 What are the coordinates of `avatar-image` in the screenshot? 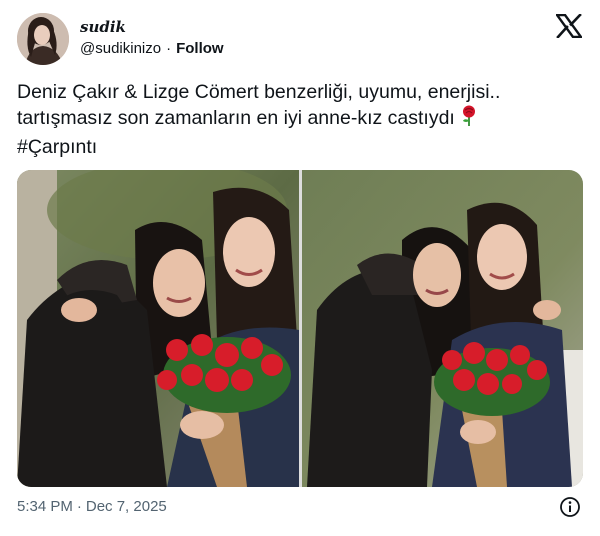 It's located at (43, 39).